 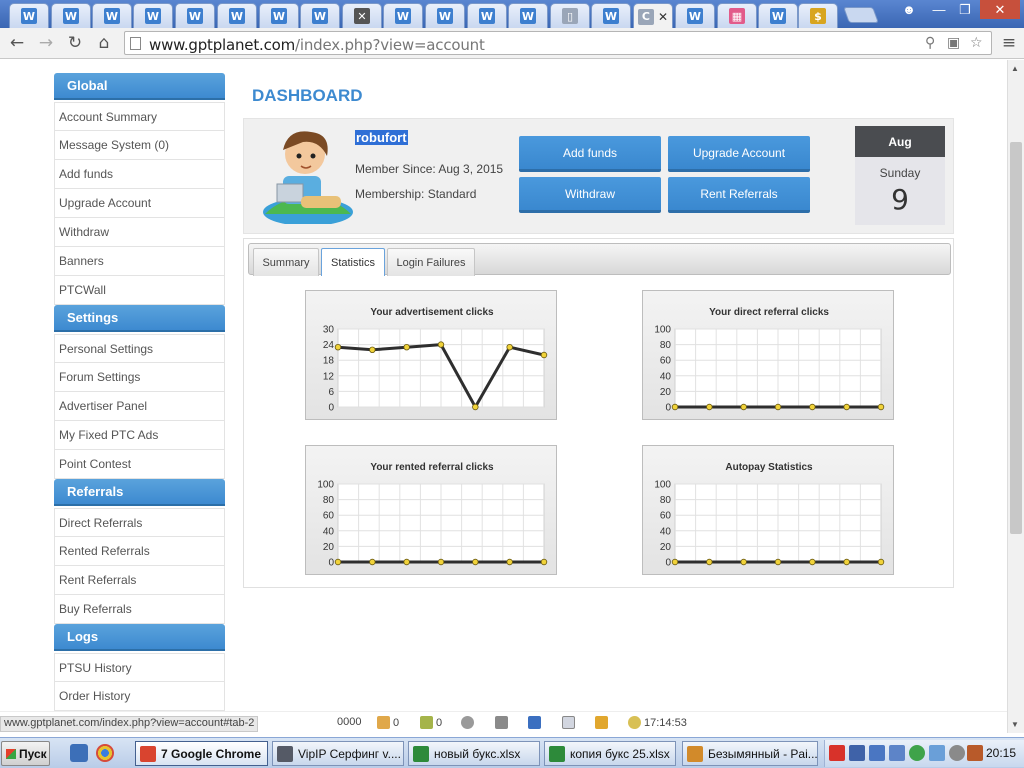 I want to click on browser-tab: $, so click(x=818, y=15).